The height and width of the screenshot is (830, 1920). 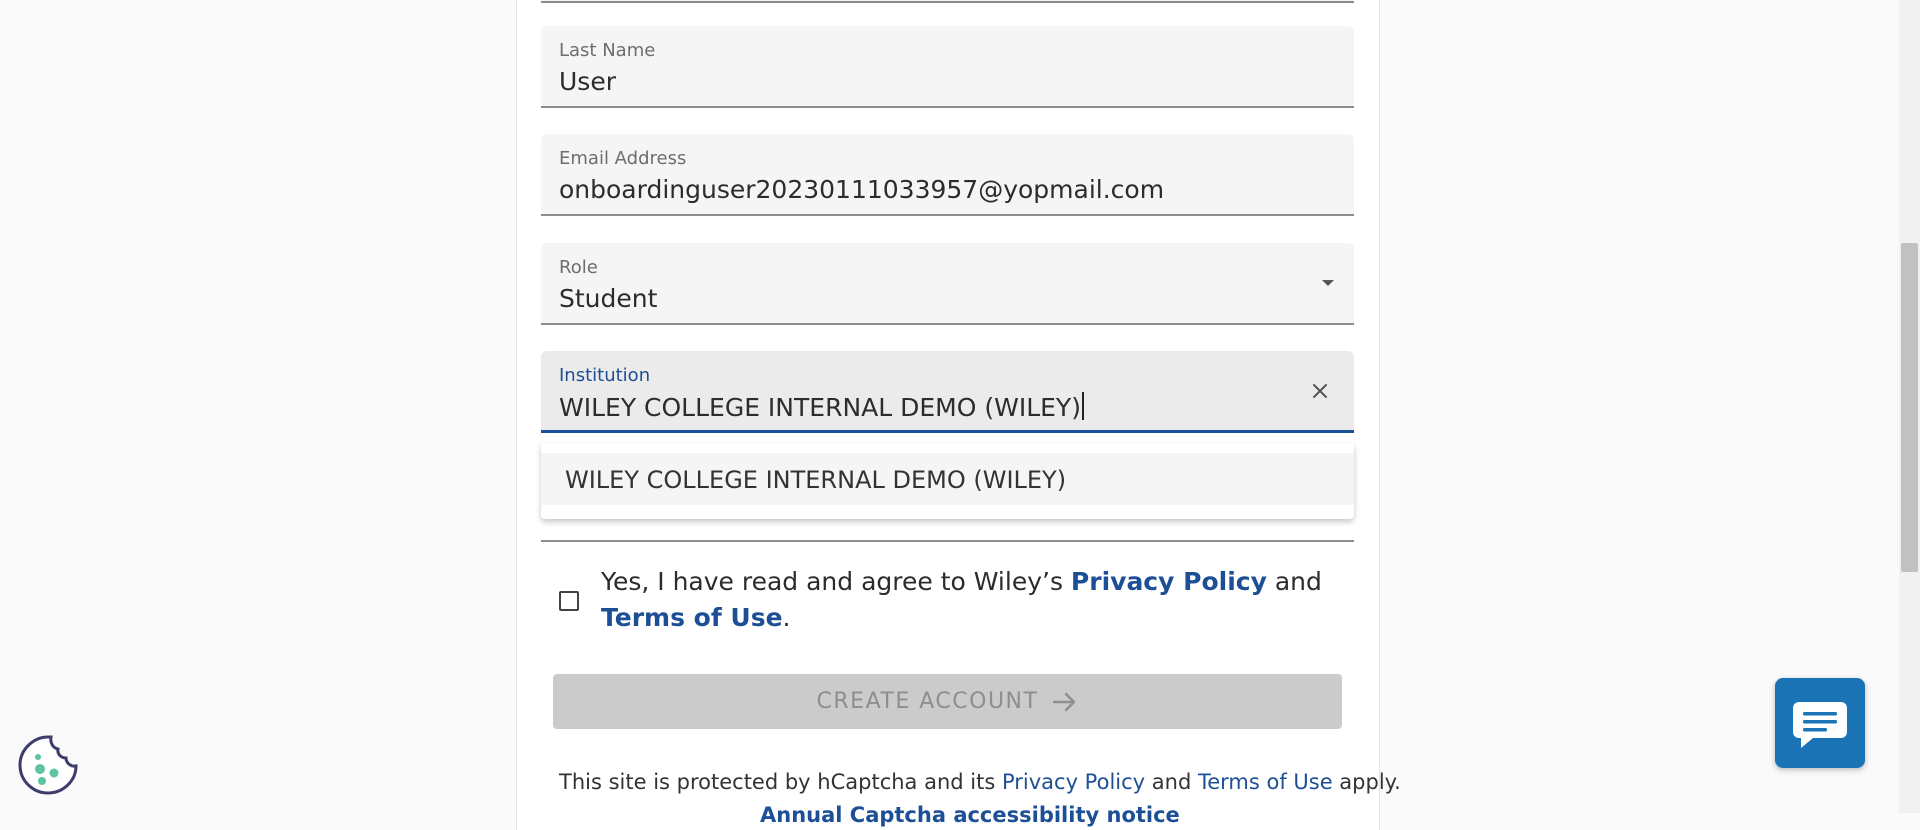 What do you see at coordinates (578, 267) in the screenshot?
I see `role-label: Role` at bounding box center [578, 267].